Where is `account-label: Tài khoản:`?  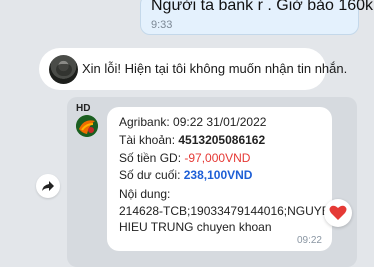 account-label: Tài khoản: is located at coordinates (149, 140).